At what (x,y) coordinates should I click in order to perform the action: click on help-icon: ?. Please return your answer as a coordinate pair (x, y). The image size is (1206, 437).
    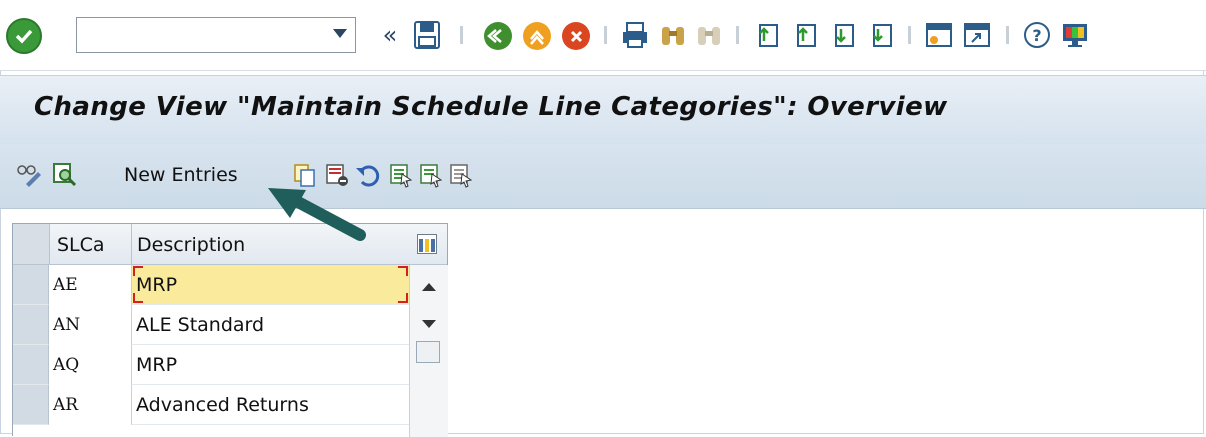
    Looking at the image, I should click on (1037, 35).